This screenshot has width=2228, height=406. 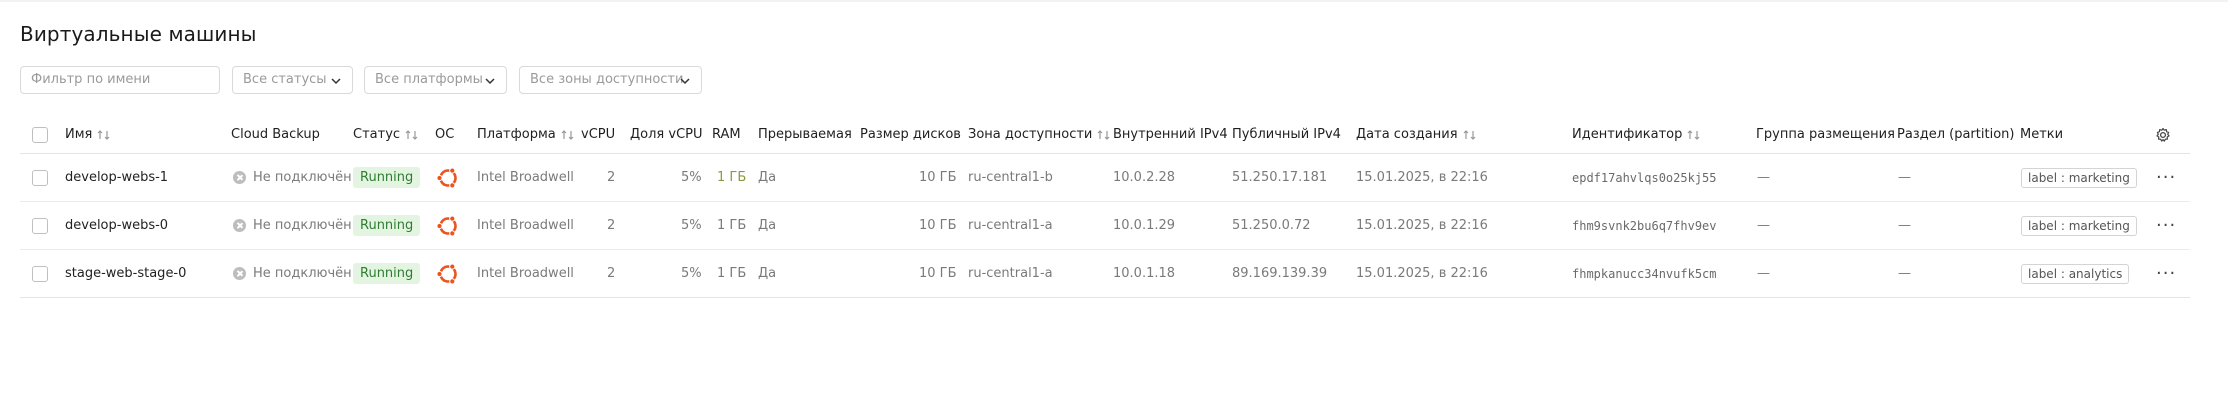 I want to click on public-ip-value: 89.169.139.39, so click(x=1280, y=273).